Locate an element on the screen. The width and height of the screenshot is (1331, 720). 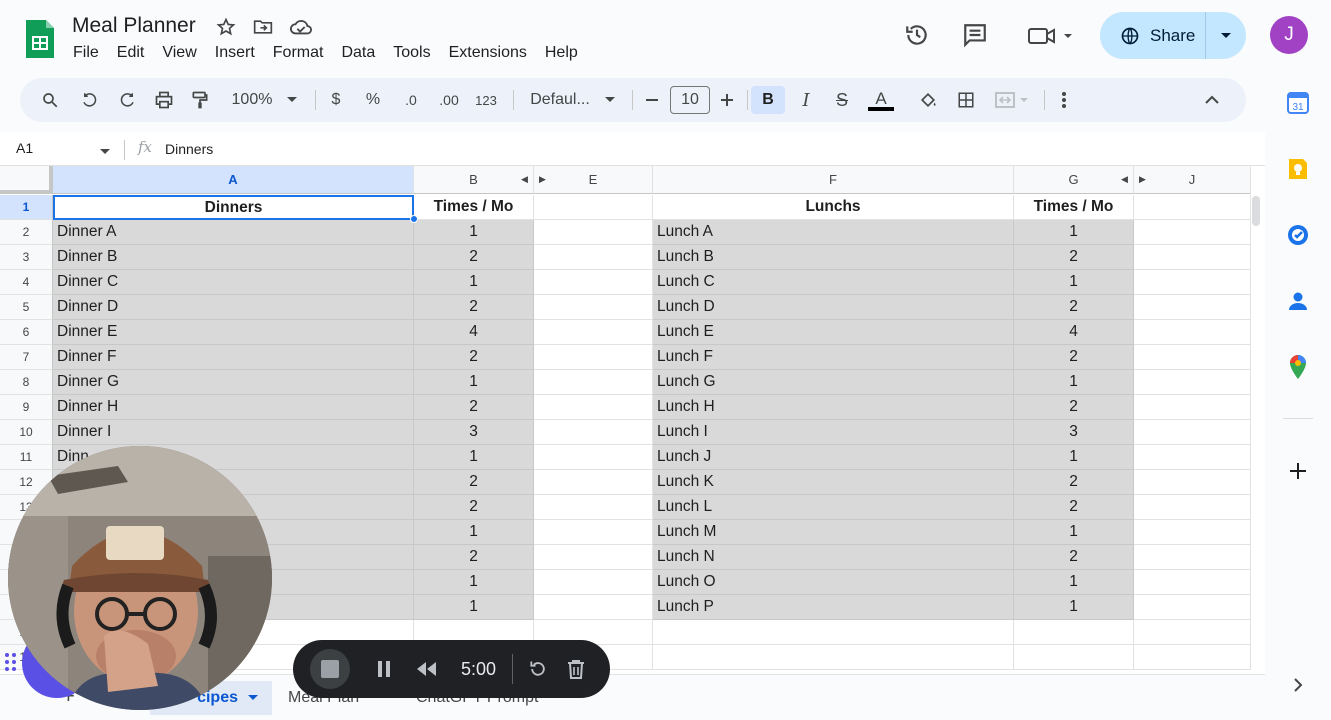
lunch-name-cell: Lunch L is located at coordinates (833, 507).